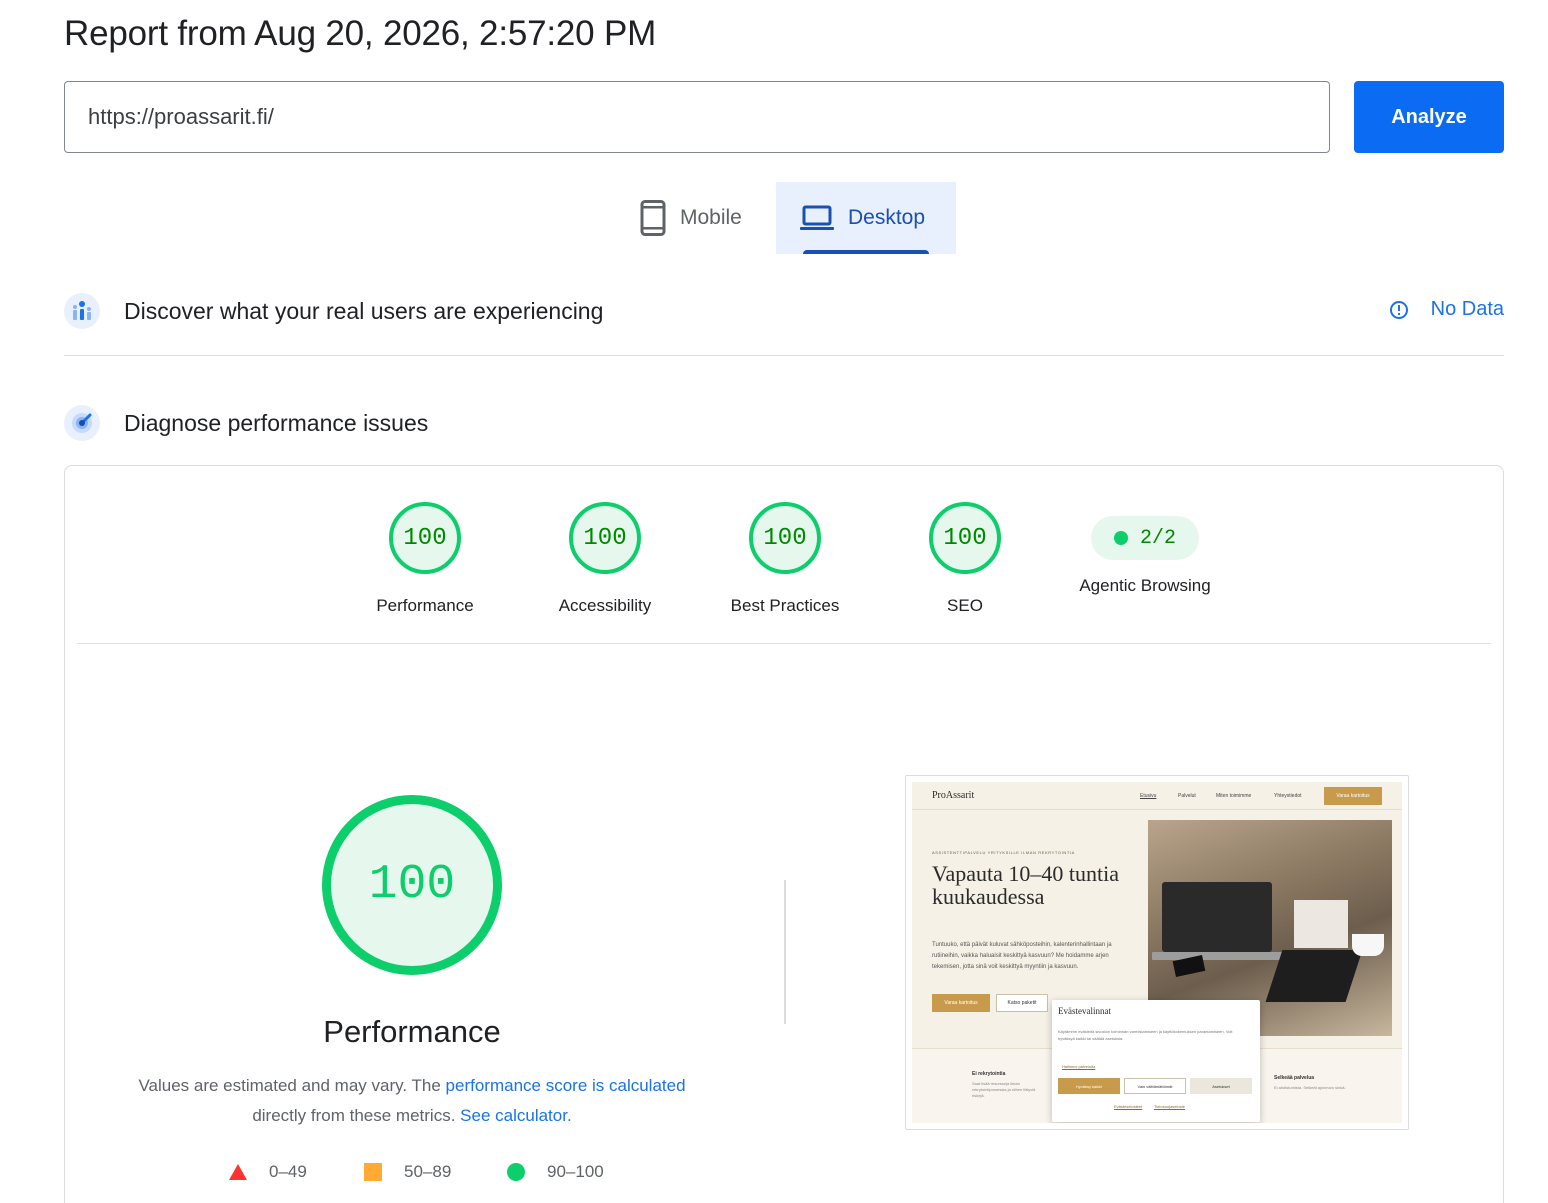  I want to click on gauge-performance: 100 Performance, so click(425, 559).